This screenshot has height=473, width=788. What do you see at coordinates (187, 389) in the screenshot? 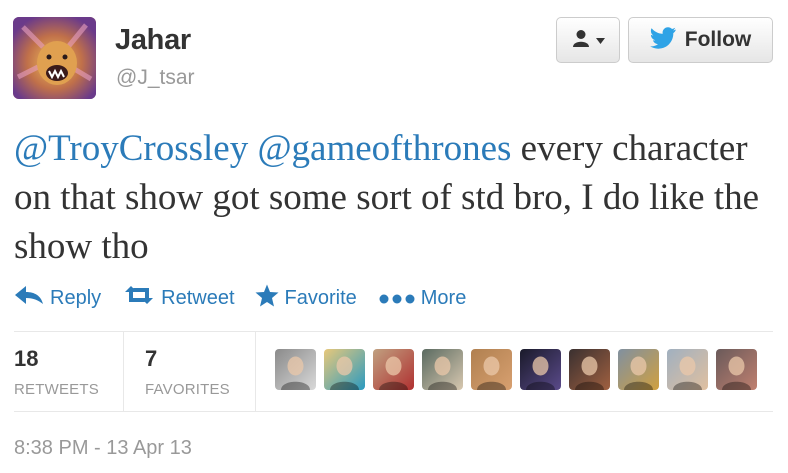
I see `favorites-label: FAVORITES` at bounding box center [187, 389].